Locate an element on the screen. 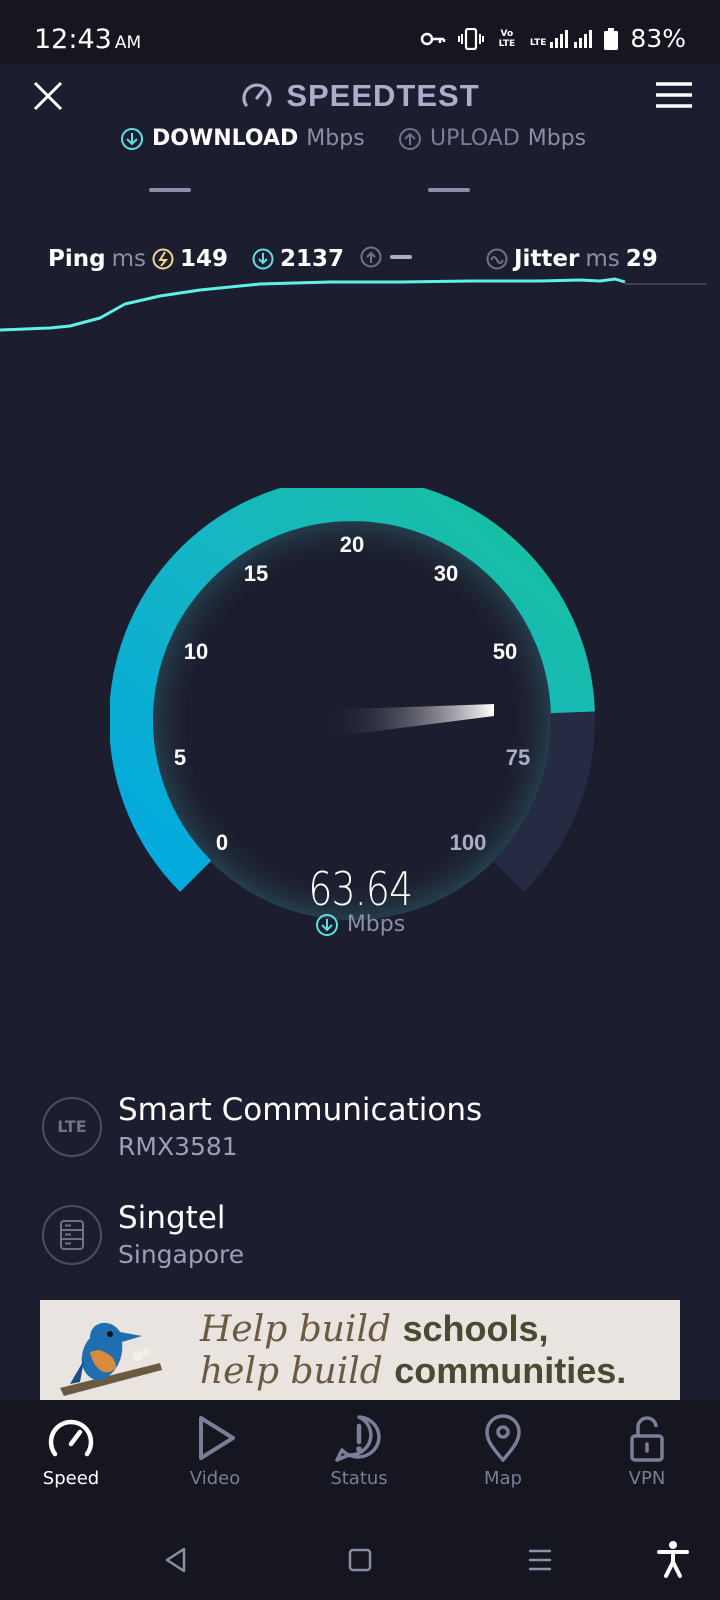 The image size is (720, 1600). alert-icon is located at coordinates (358, 1438).